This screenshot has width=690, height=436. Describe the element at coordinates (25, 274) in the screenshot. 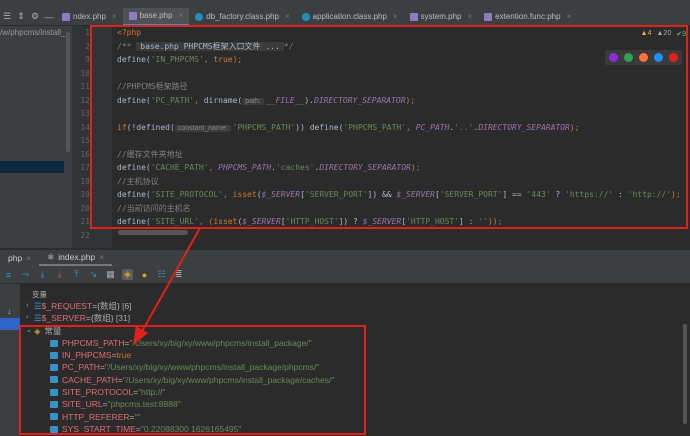

I see `show-execution-point-icon: ⤳` at that location.